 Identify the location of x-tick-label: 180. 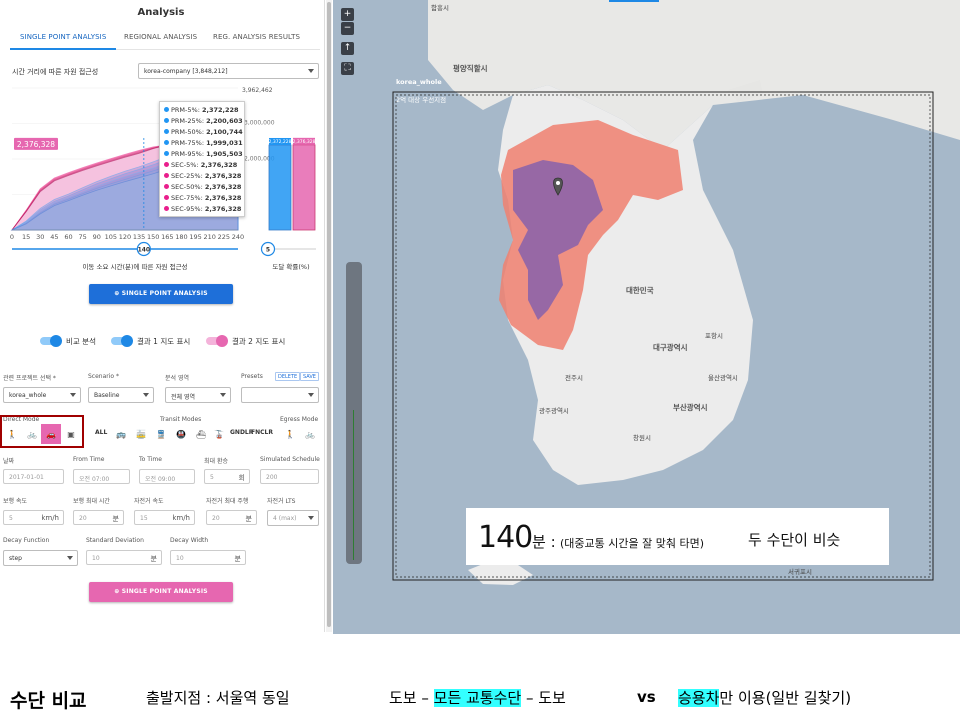
(181, 237).